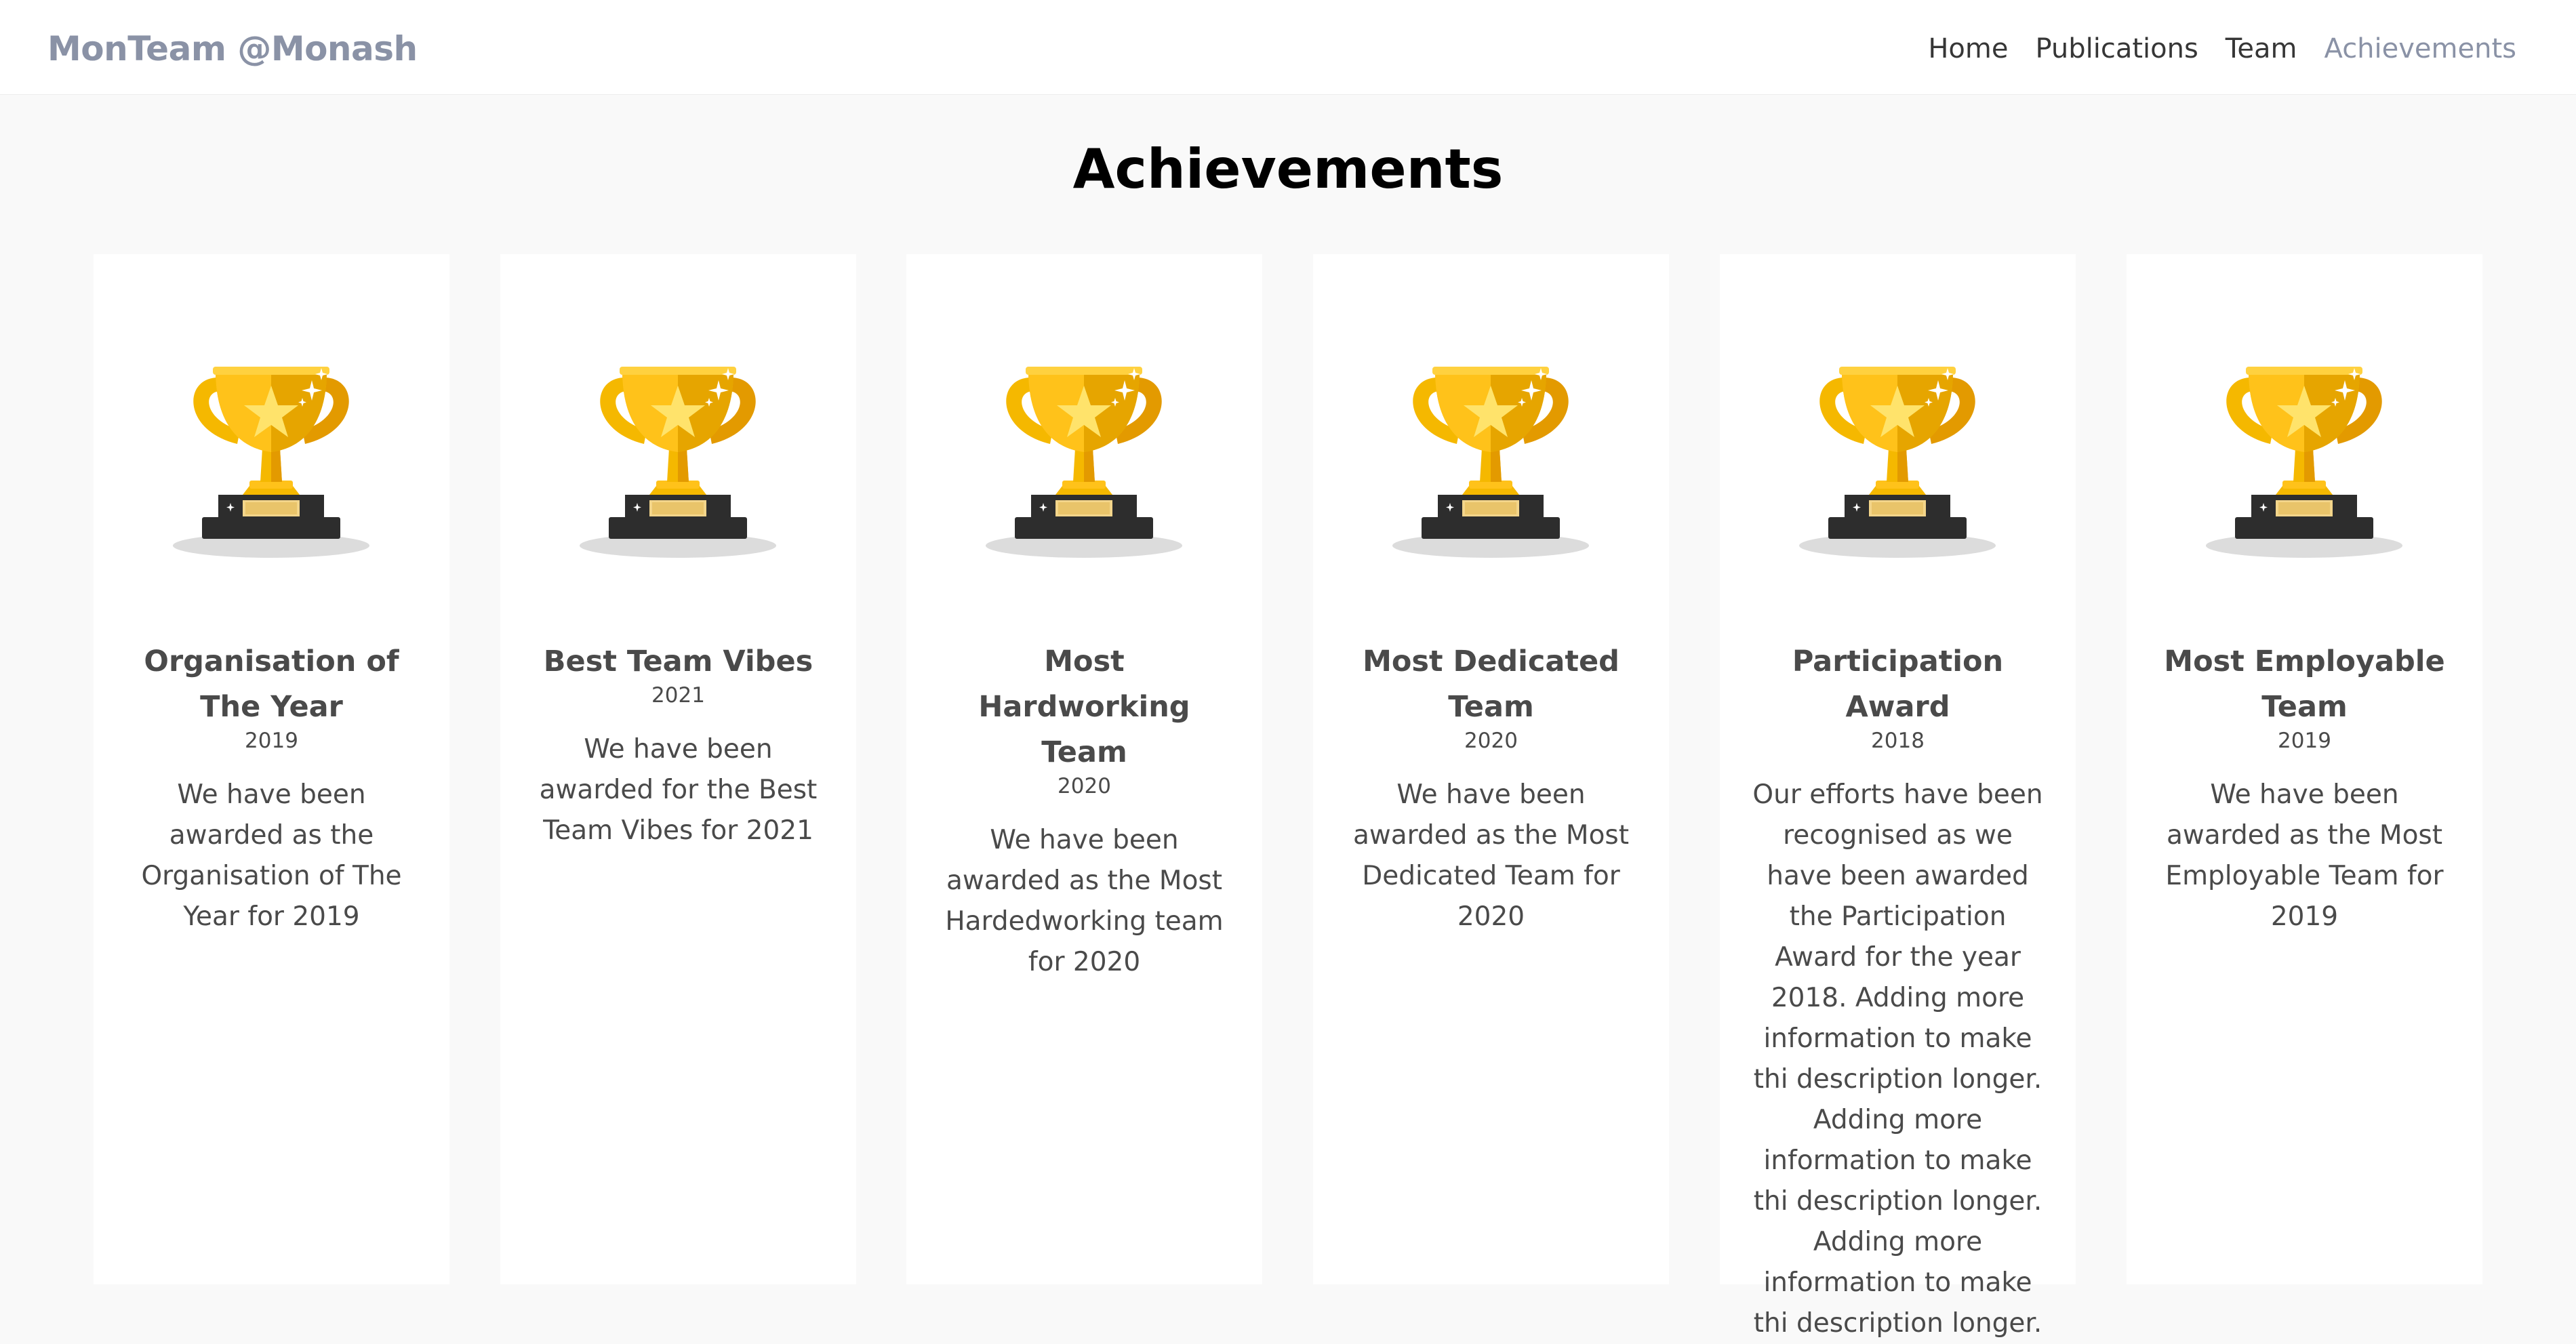  Describe the element at coordinates (1084, 707) in the screenshot. I see `card-title: Most Hardworking Team` at that location.